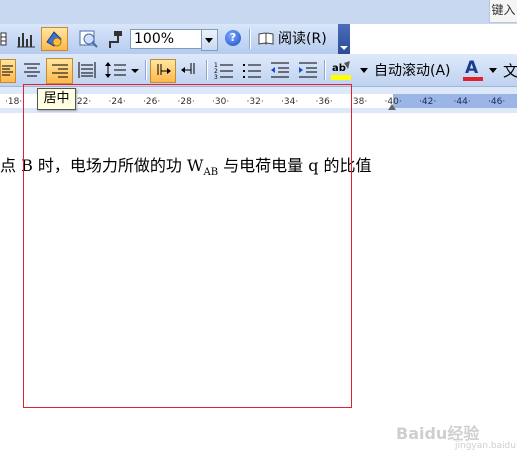 This screenshot has height=467, width=517. What do you see at coordinates (280, 70) in the screenshot?
I see `decrease-indent-icon` at bounding box center [280, 70].